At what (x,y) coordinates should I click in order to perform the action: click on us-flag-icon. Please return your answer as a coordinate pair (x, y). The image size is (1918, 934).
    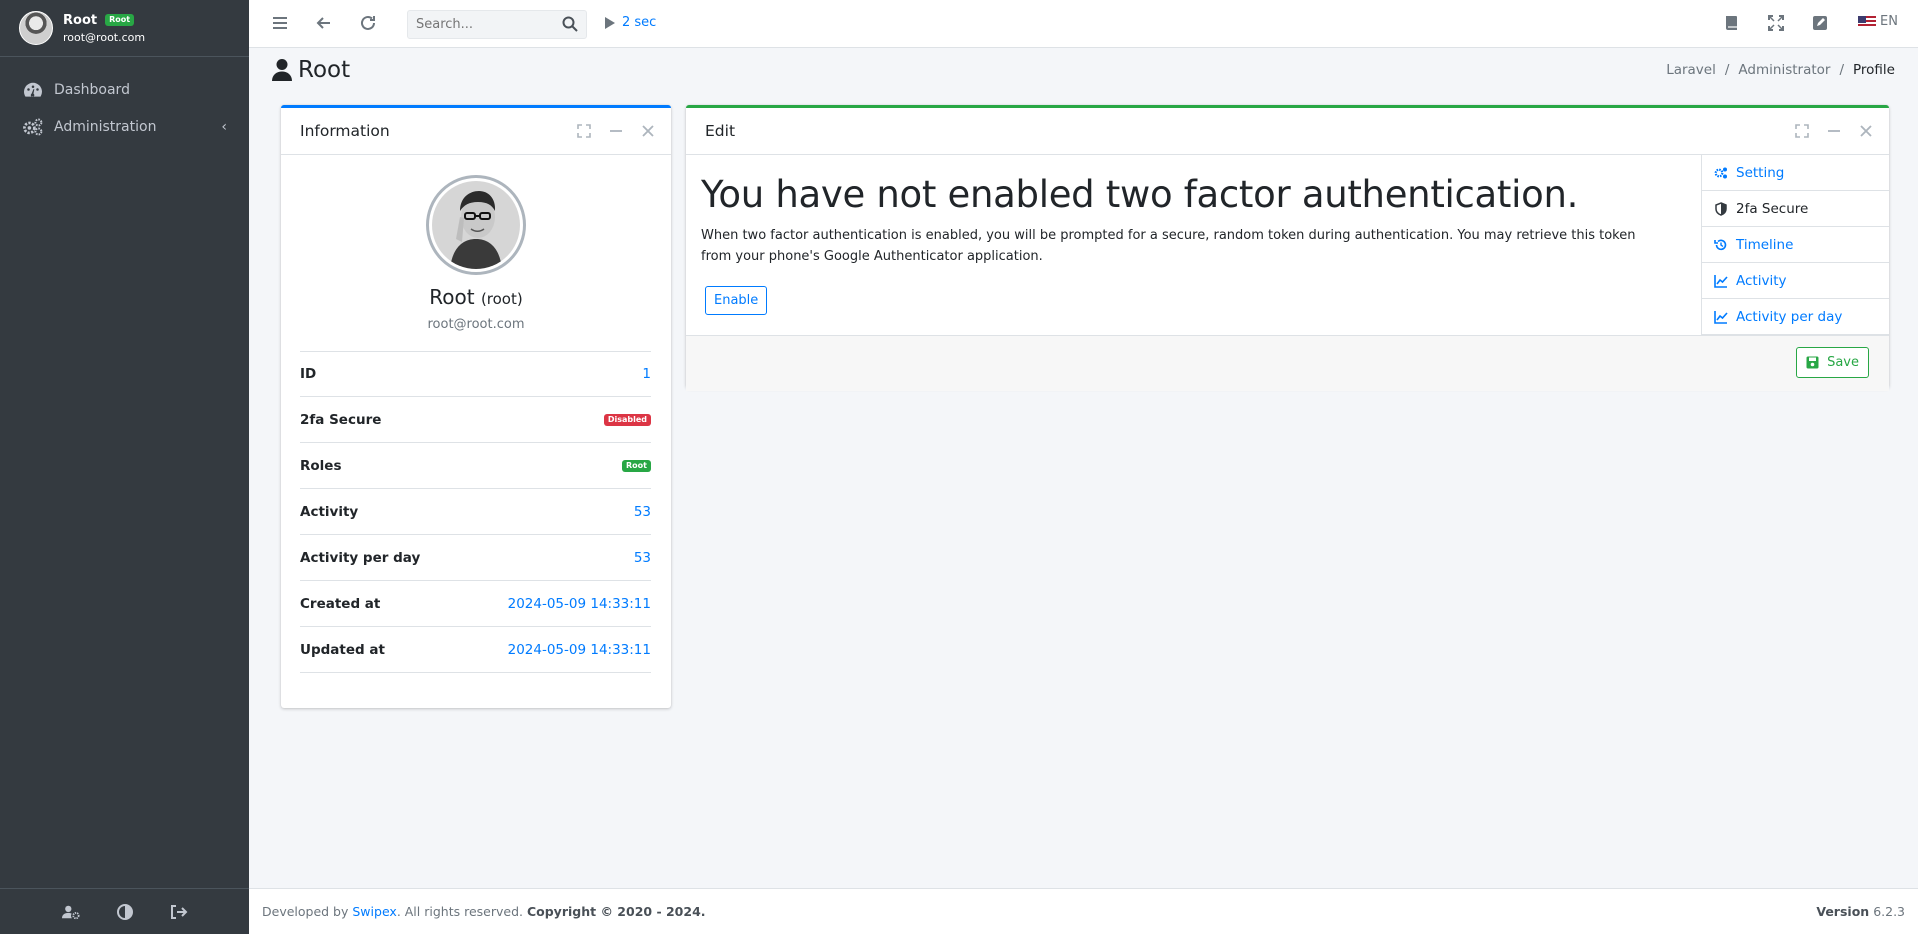
    Looking at the image, I should click on (1867, 21).